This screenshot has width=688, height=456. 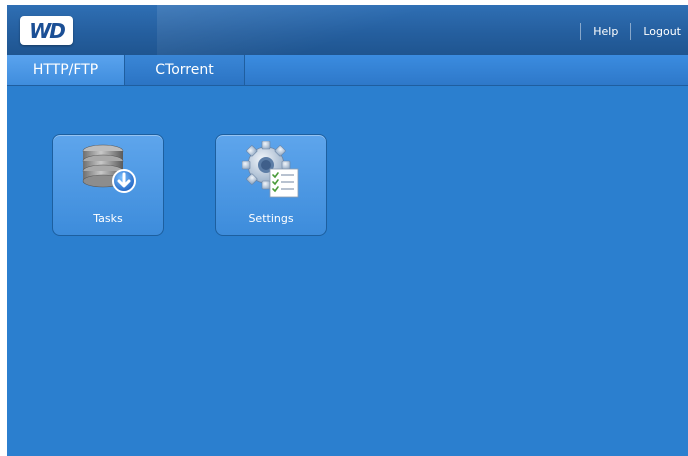 I want to click on tasks-tile: Tasks, so click(x=108, y=185).